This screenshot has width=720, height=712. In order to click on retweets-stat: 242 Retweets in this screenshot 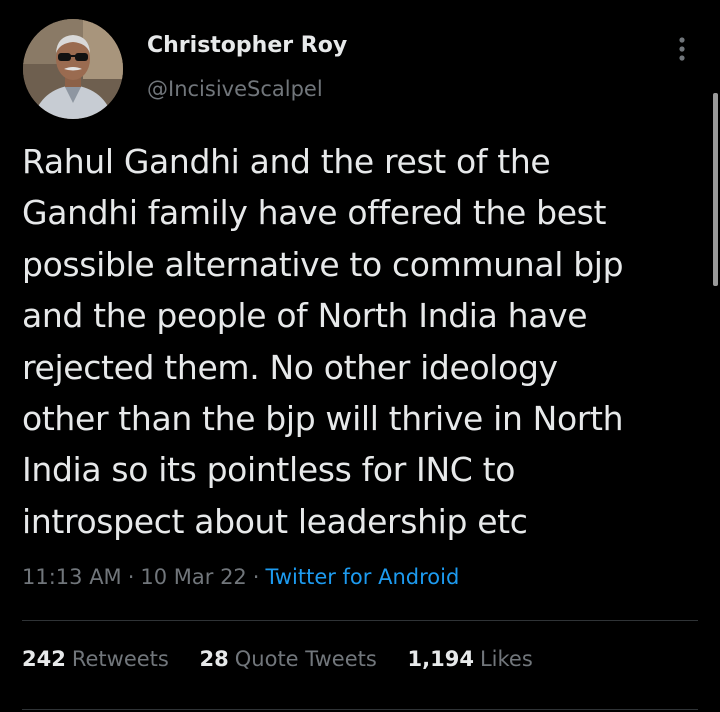, I will do `click(95, 659)`.